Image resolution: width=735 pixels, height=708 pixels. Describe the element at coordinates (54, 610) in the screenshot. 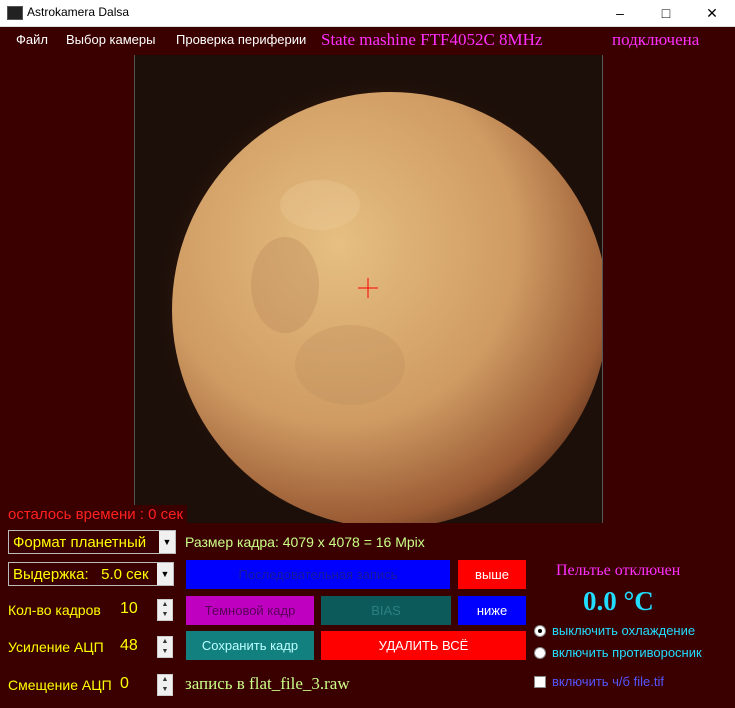

I see `frames-label: Кол-во кадров` at that location.